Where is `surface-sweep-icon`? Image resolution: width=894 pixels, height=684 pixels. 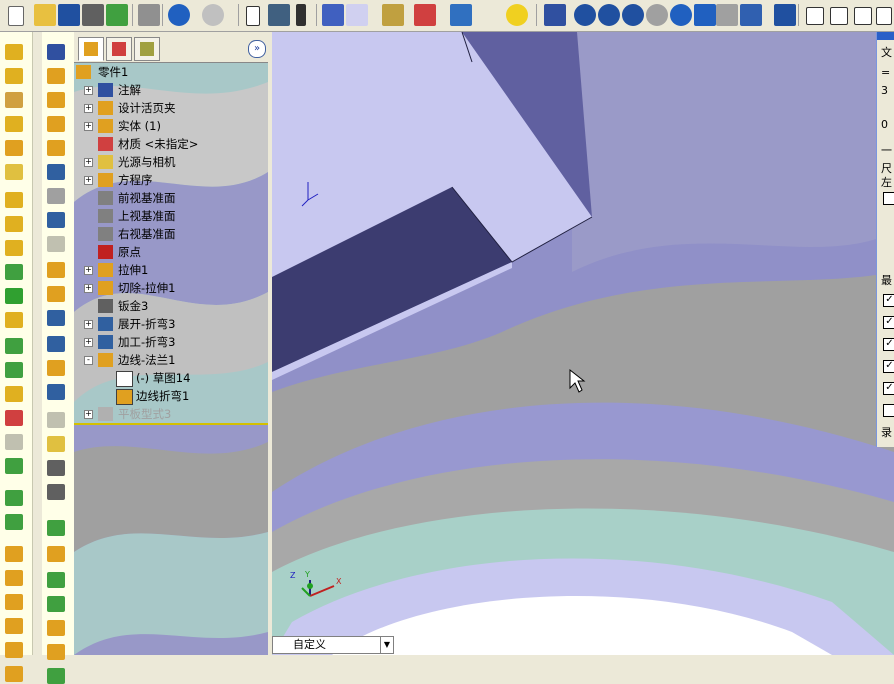 surface-sweep-icon is located at coordinates (14, 602).